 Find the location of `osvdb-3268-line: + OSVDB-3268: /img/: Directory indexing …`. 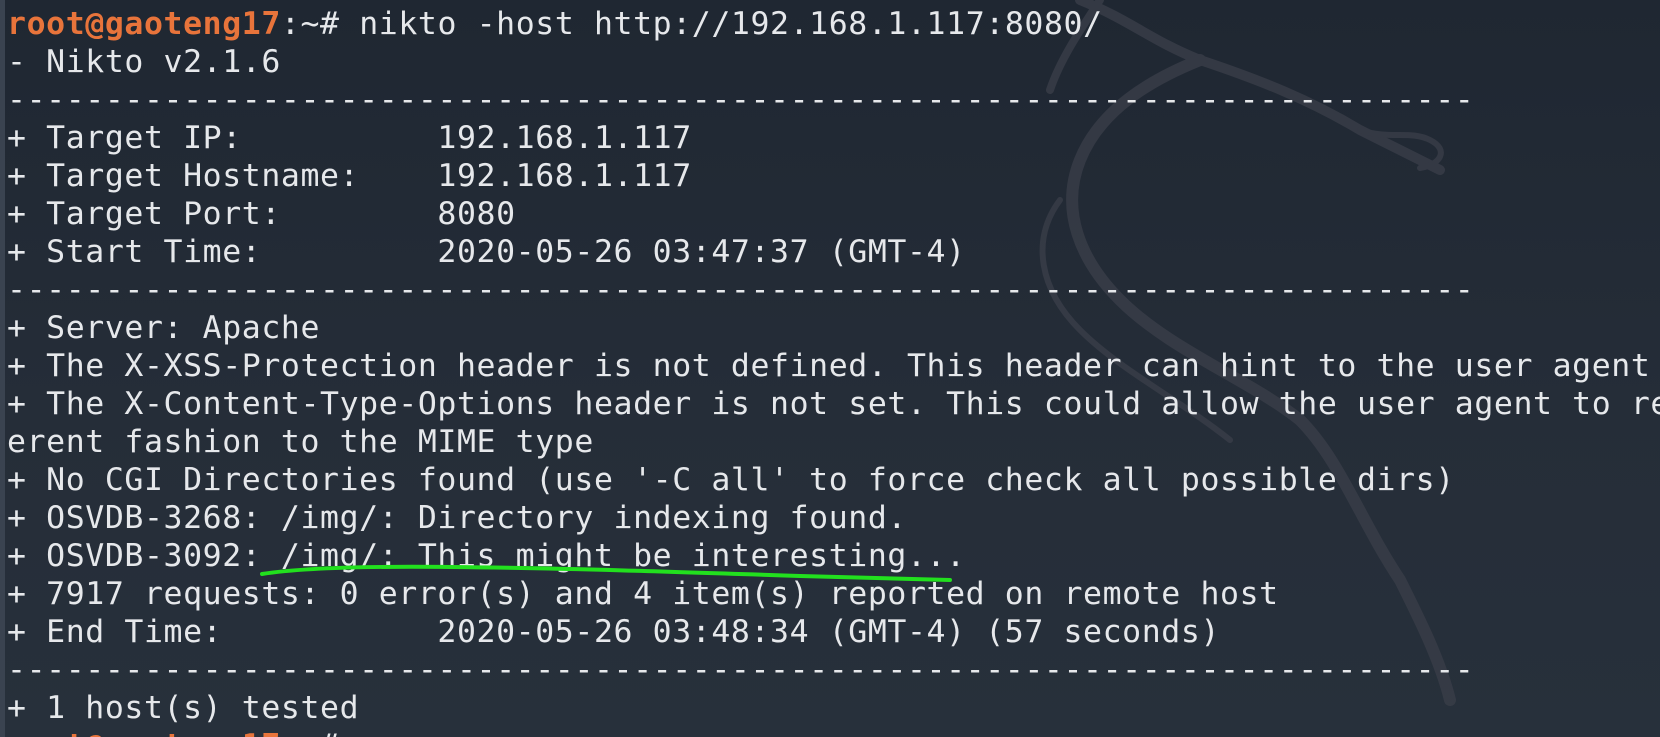

osvdb-3268-line: + OSVDB-3268: /img/: Directory indexing … is located at coordinates (457, 518).